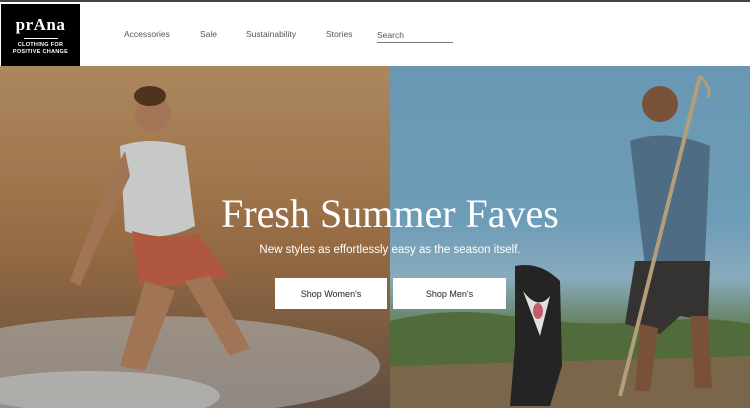  Describe the element at coordinates (271, 34) in the screenshot. I see `nav-sustainability: Sustainability` at that location.